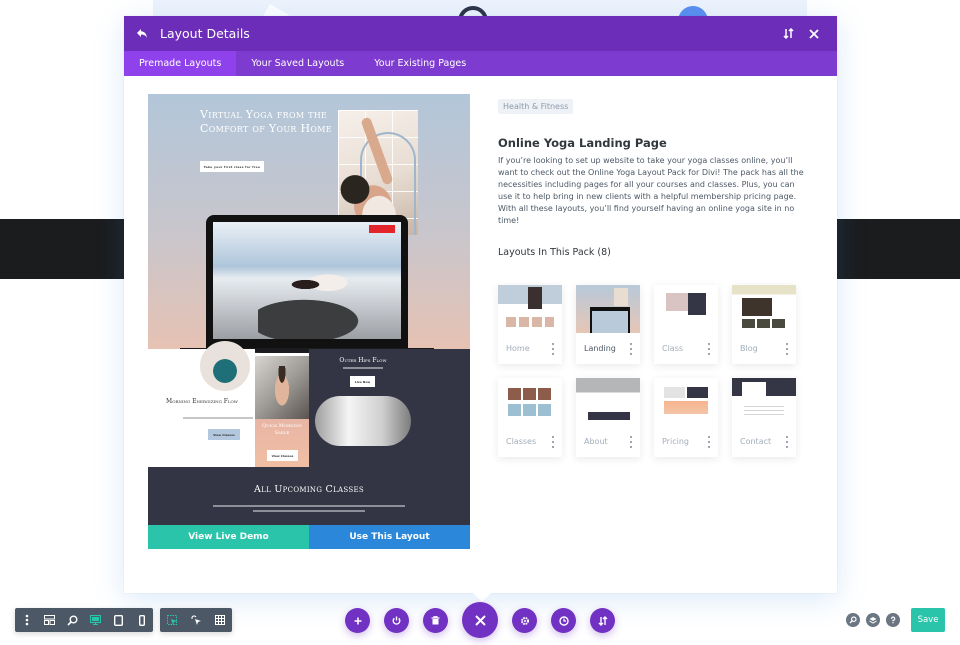  What do you see at coordinates (554, 252) in the screenshot?
I see `pack-heading: Layouts In This Pack (8)` at bounding box center [554, 252].